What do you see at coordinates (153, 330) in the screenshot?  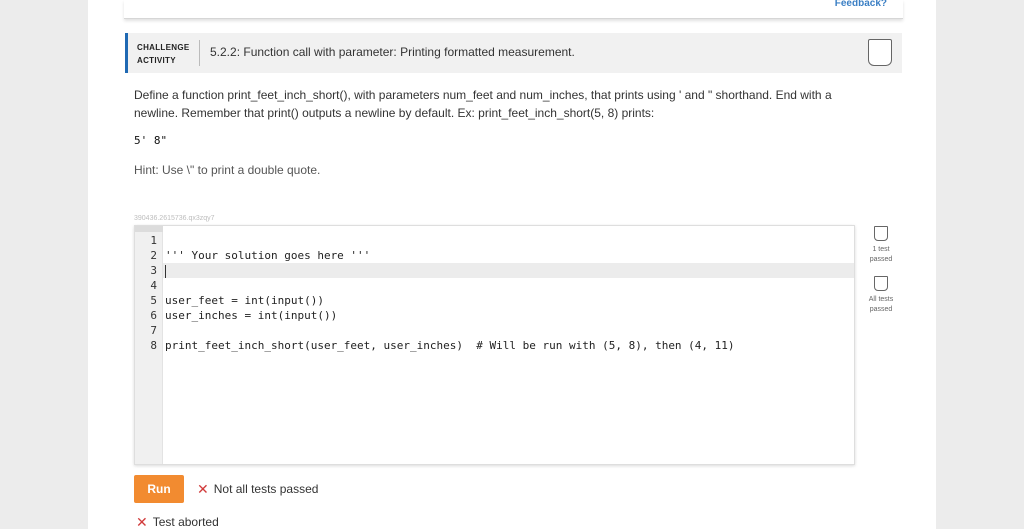 I see `line-number: 7` at bounding box center [153, 330].